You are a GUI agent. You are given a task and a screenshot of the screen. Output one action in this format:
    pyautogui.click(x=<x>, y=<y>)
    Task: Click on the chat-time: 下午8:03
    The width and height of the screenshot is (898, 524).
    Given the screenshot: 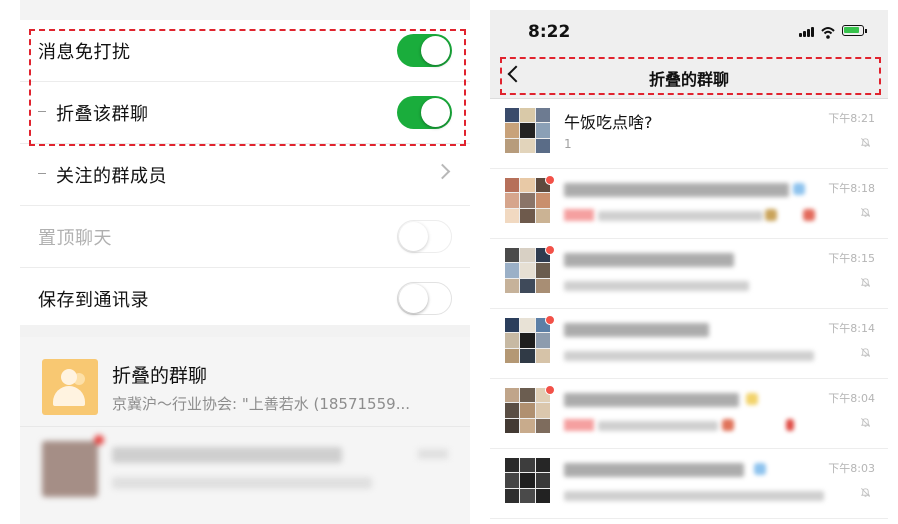 What is the action you would take?
    pyautogui.click(x=851, y=468)
    